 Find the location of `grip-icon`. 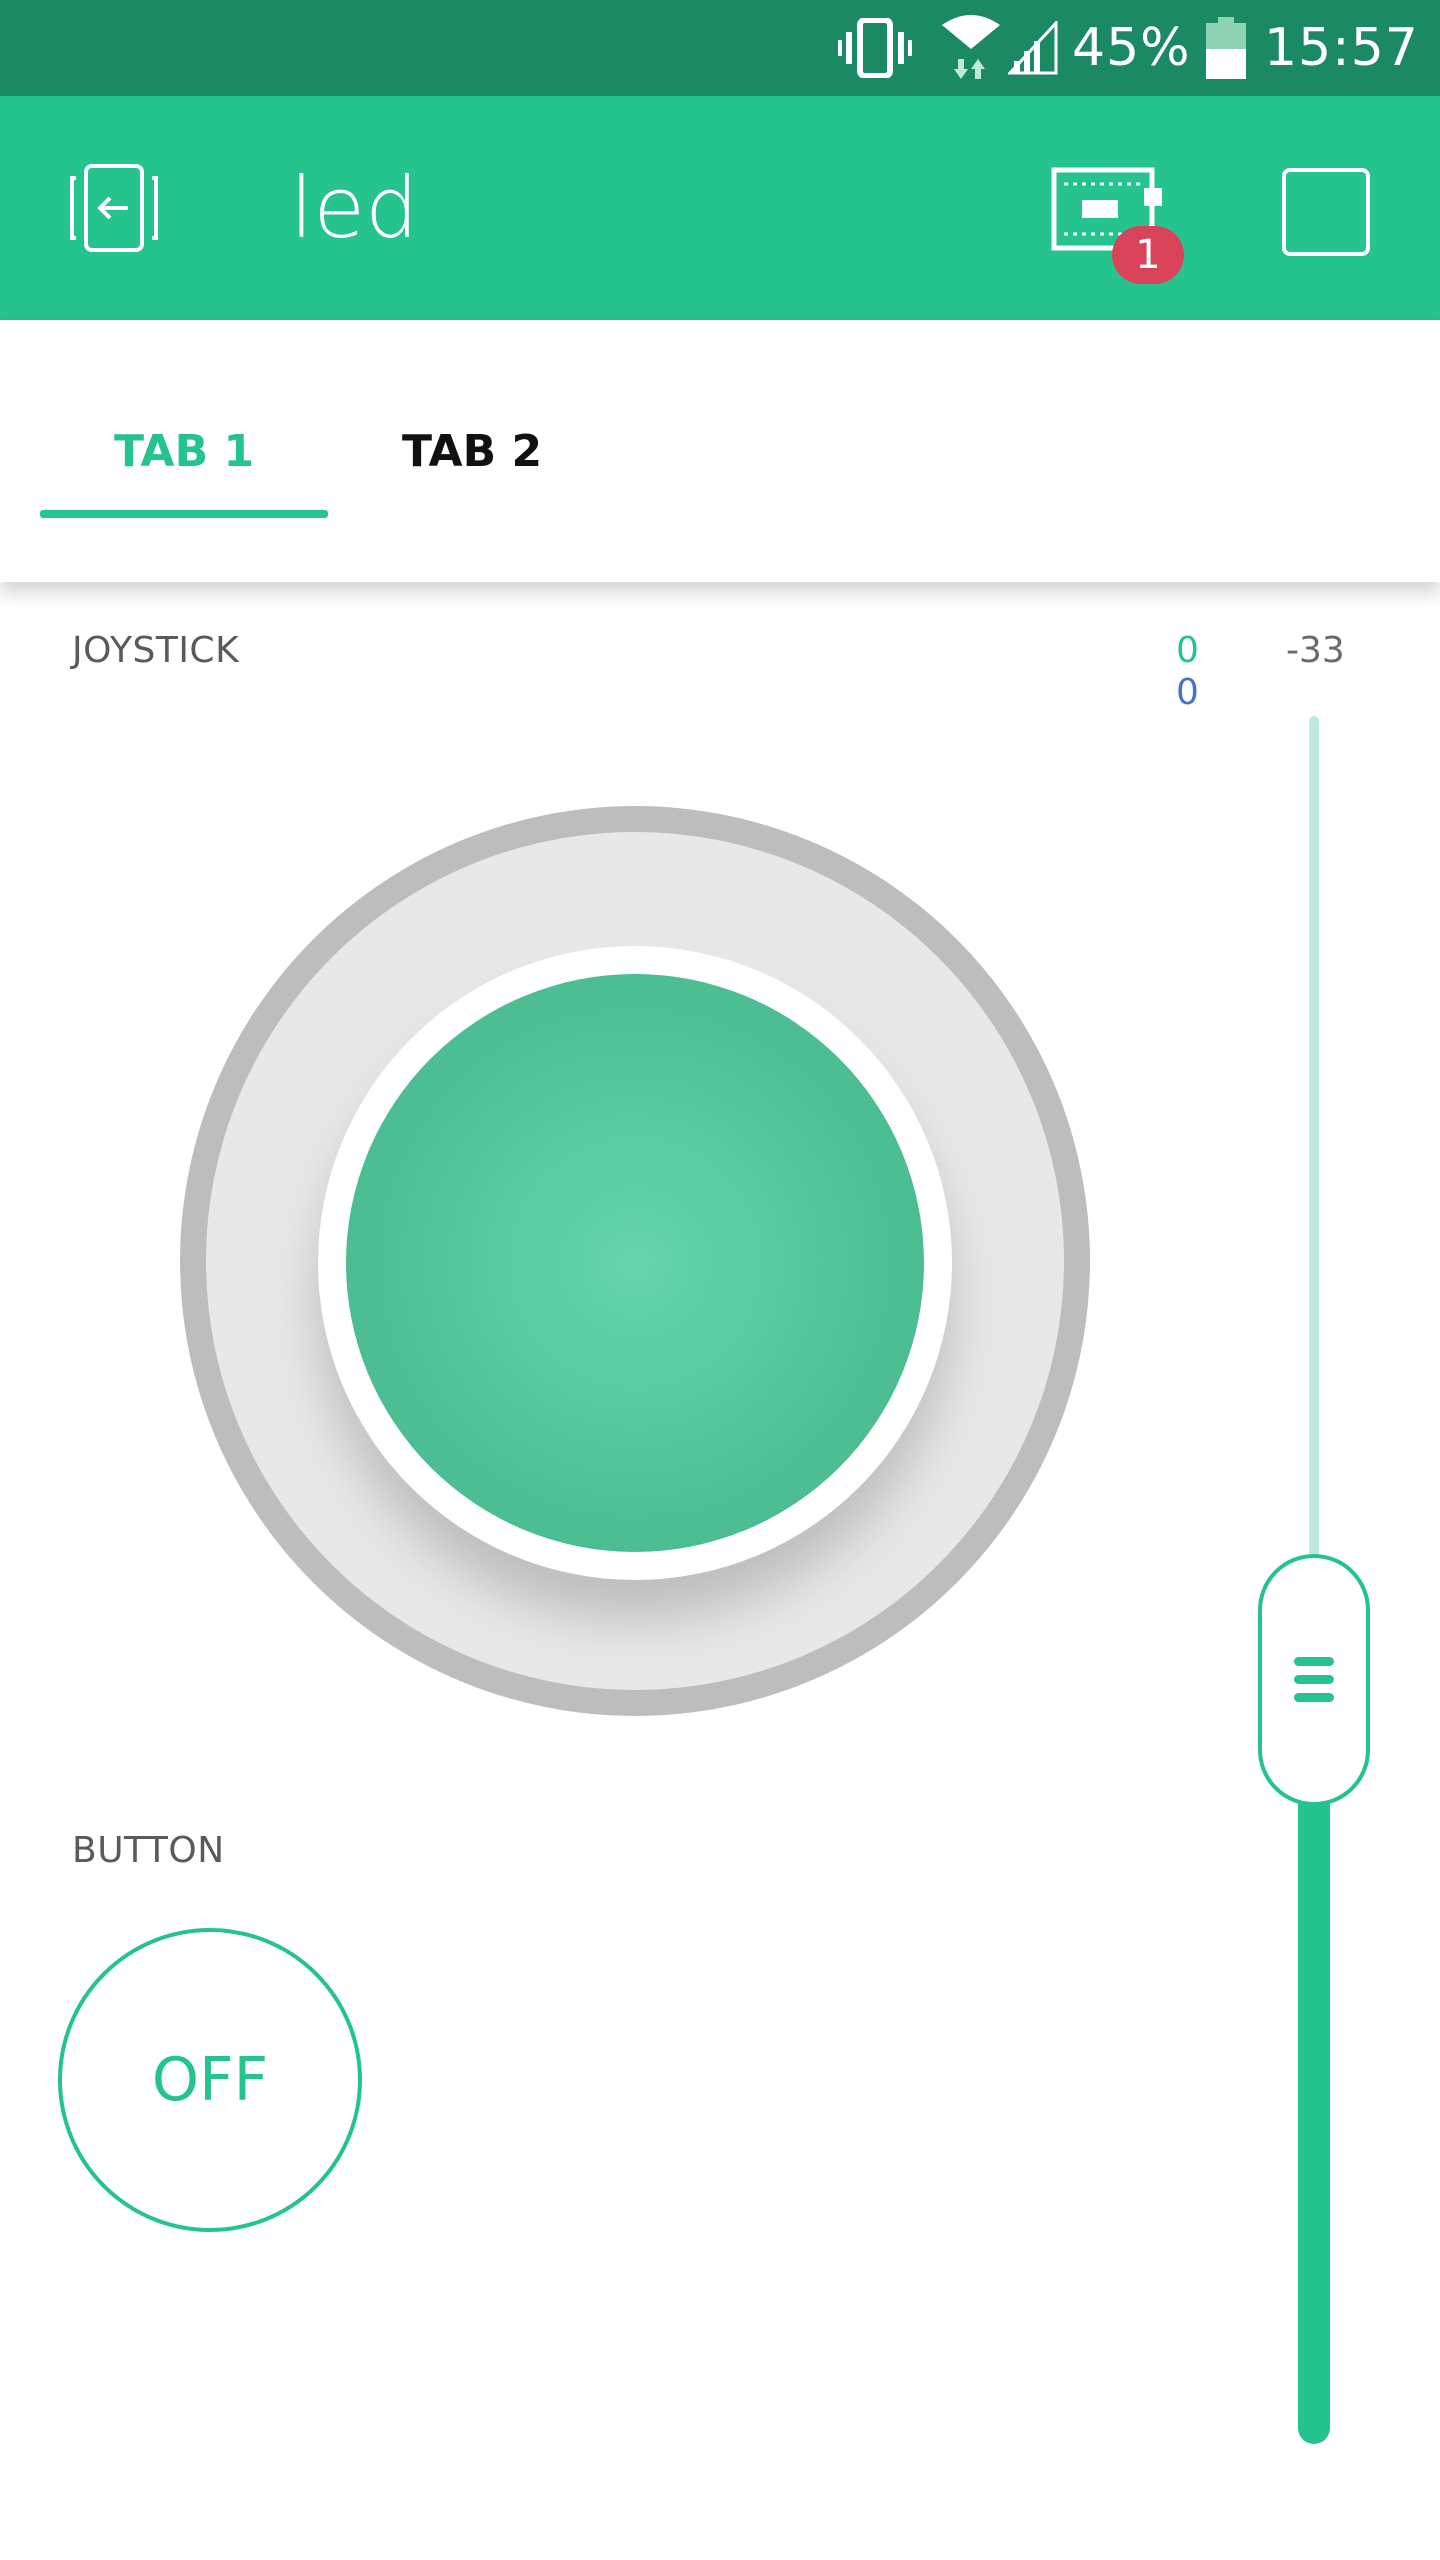

grip-icon is located at coordinates (1314, 1679).